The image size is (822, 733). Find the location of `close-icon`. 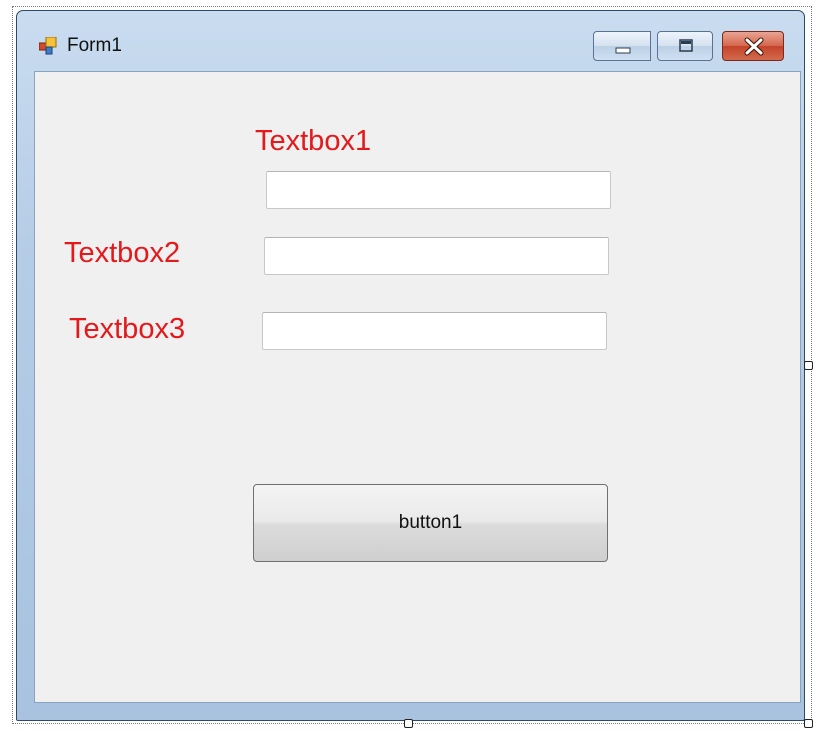

close-icon is located at coordinates (754, 46).